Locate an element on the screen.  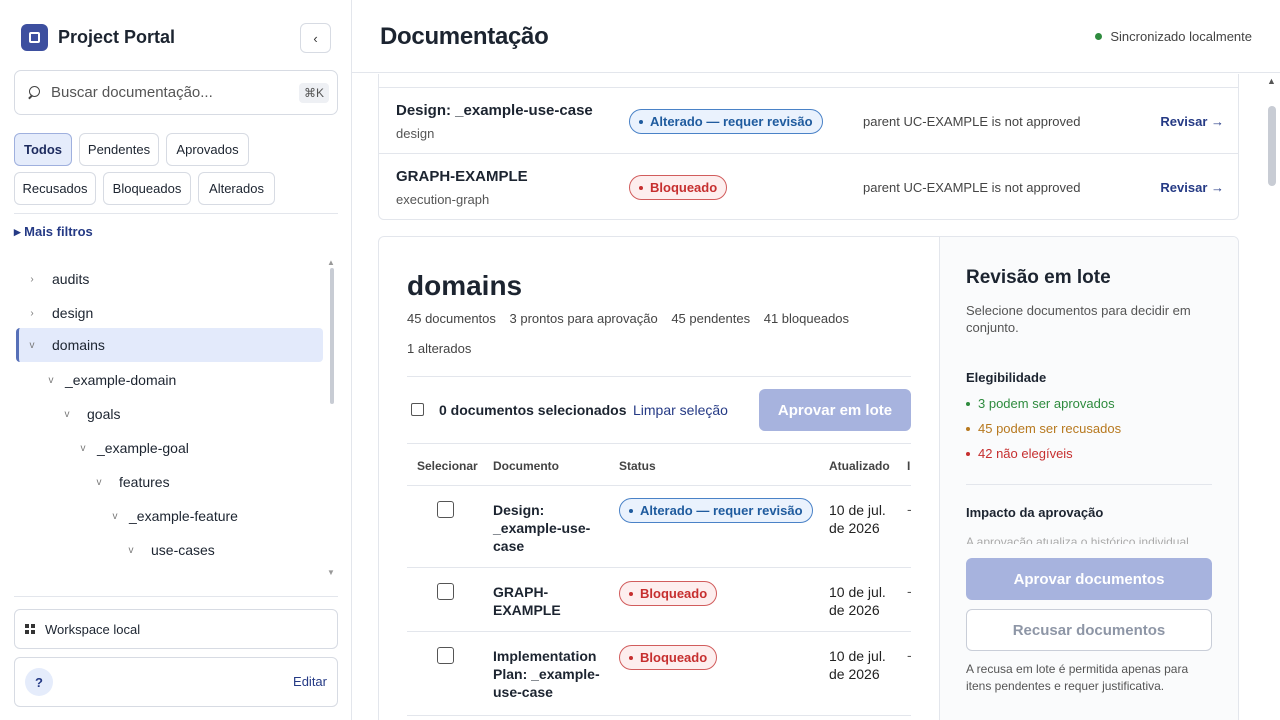
search-box: ⌘K is located at coordinates (176, 92).